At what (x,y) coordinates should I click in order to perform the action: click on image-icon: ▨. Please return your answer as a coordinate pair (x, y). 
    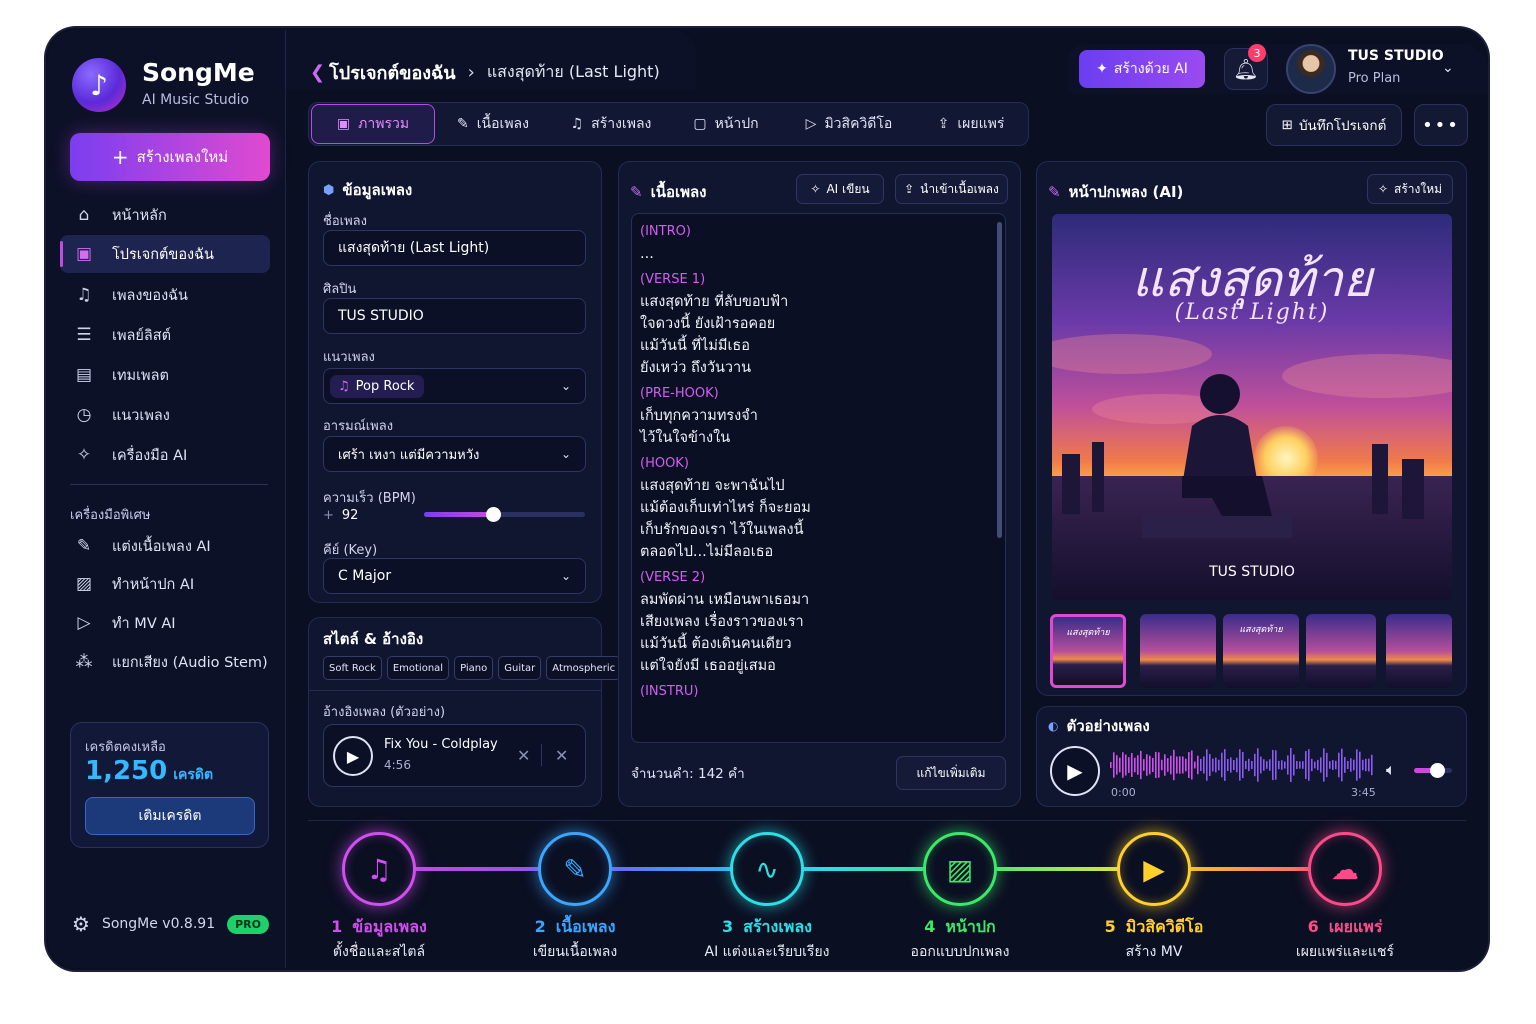
    Looking at the image, I should click on (960, 869).